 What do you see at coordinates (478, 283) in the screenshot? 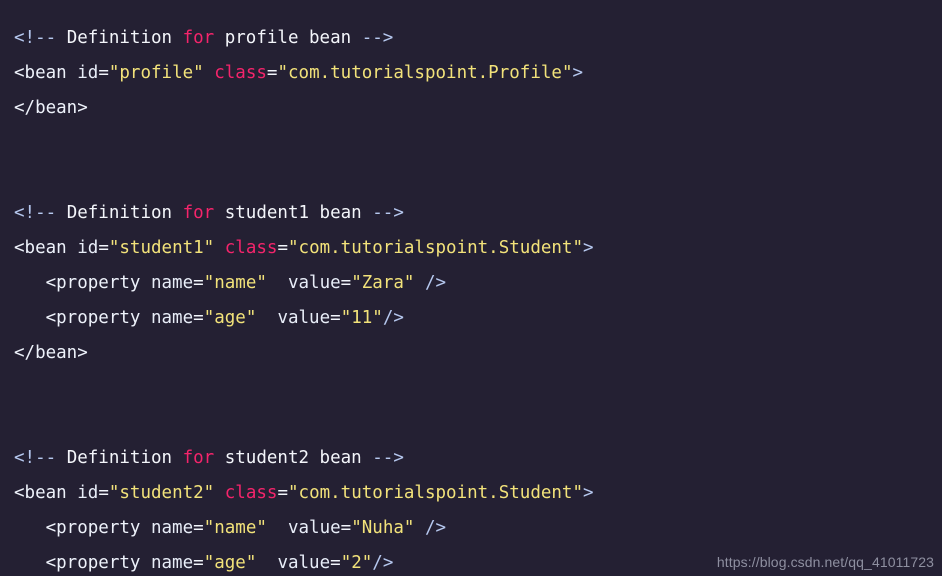
I see `code-line: <property name="name" value="Zara" />` at bounding box center [478, 283].